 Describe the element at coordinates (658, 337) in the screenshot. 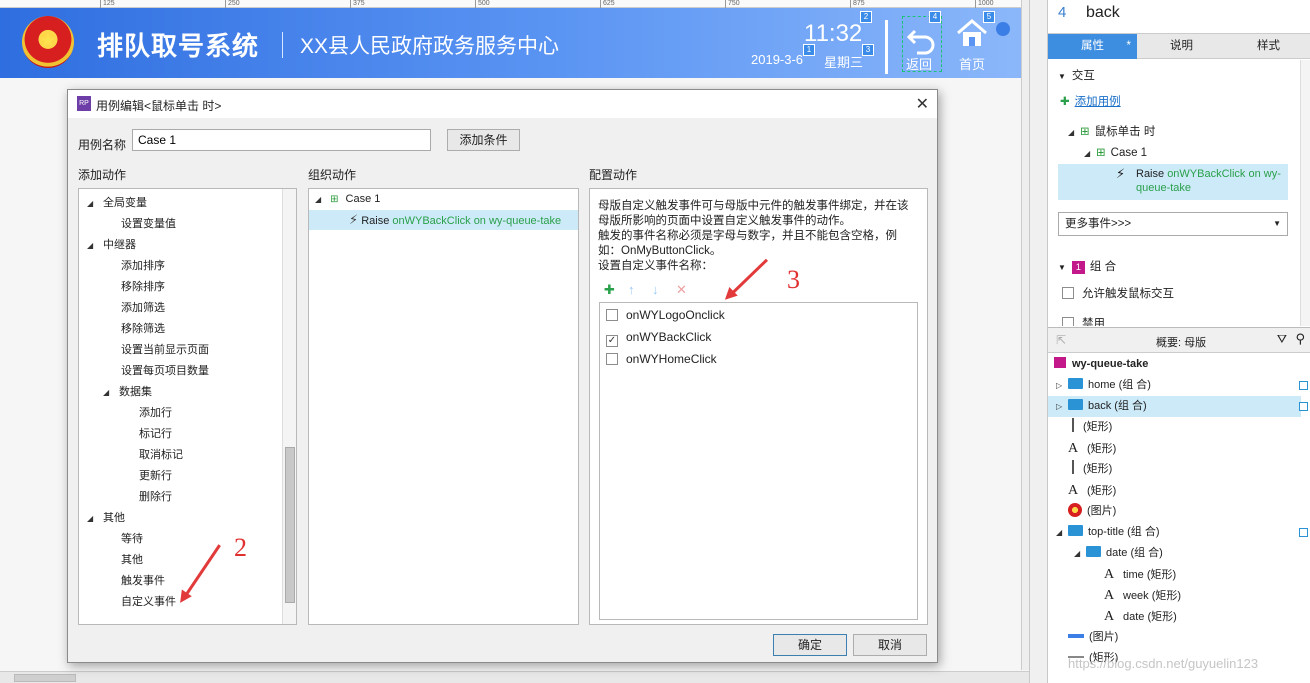

I see `event-row: ✓ onWYBackClick` at that location.